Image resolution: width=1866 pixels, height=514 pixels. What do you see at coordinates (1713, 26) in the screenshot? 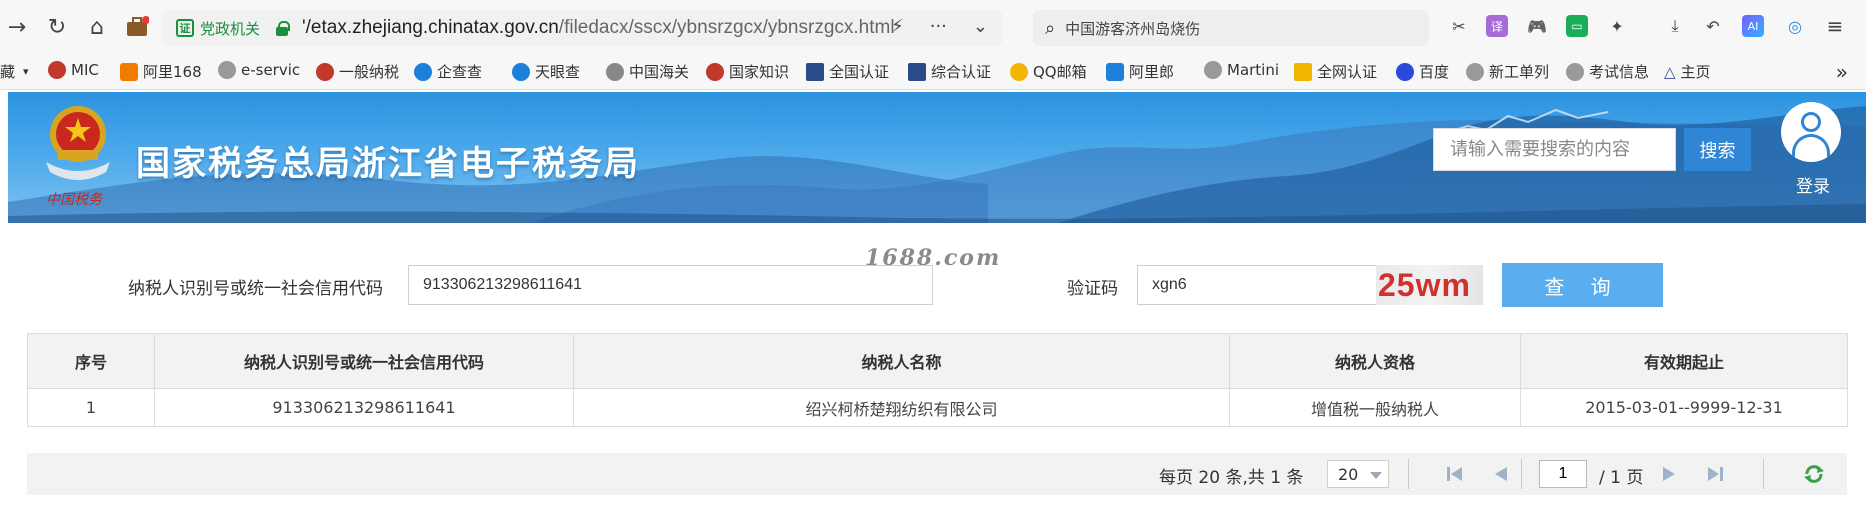
I see `undo-icon: ↶` at bounding box center [1713, 26].